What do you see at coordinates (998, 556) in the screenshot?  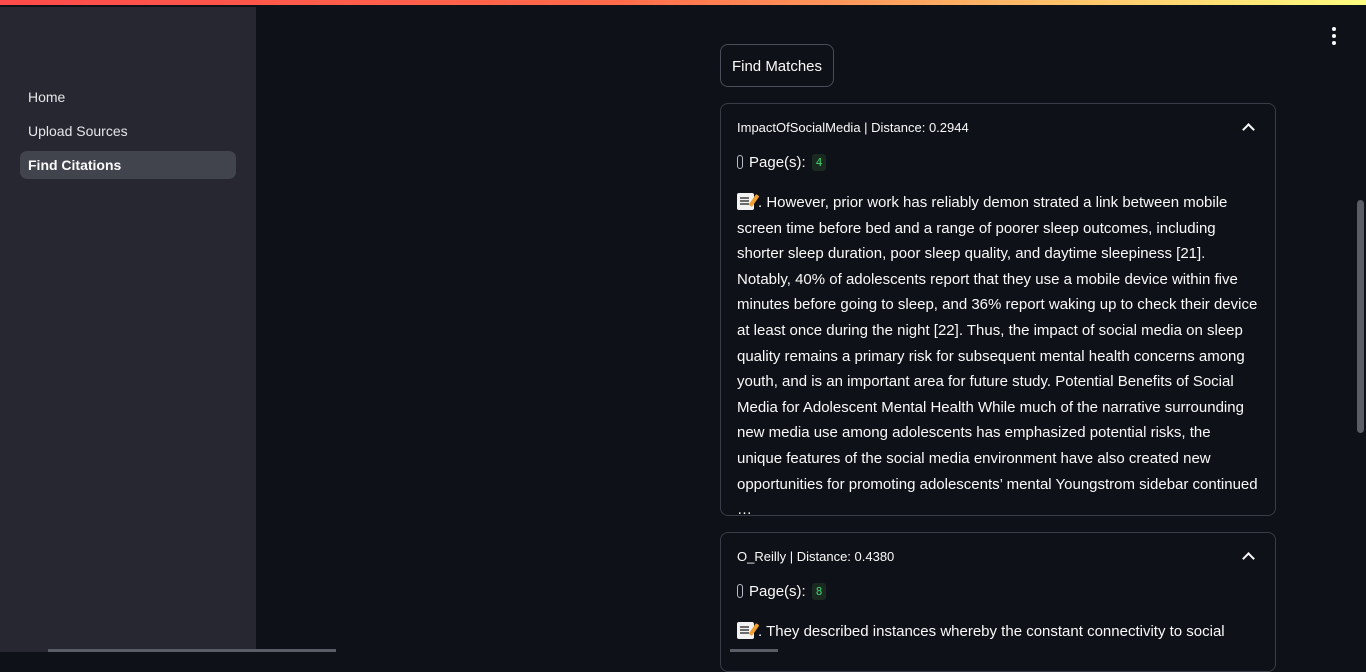 I see `result-expander-header: O_Reilly | Distance: 0.4380` at bounding box center [998, 556].